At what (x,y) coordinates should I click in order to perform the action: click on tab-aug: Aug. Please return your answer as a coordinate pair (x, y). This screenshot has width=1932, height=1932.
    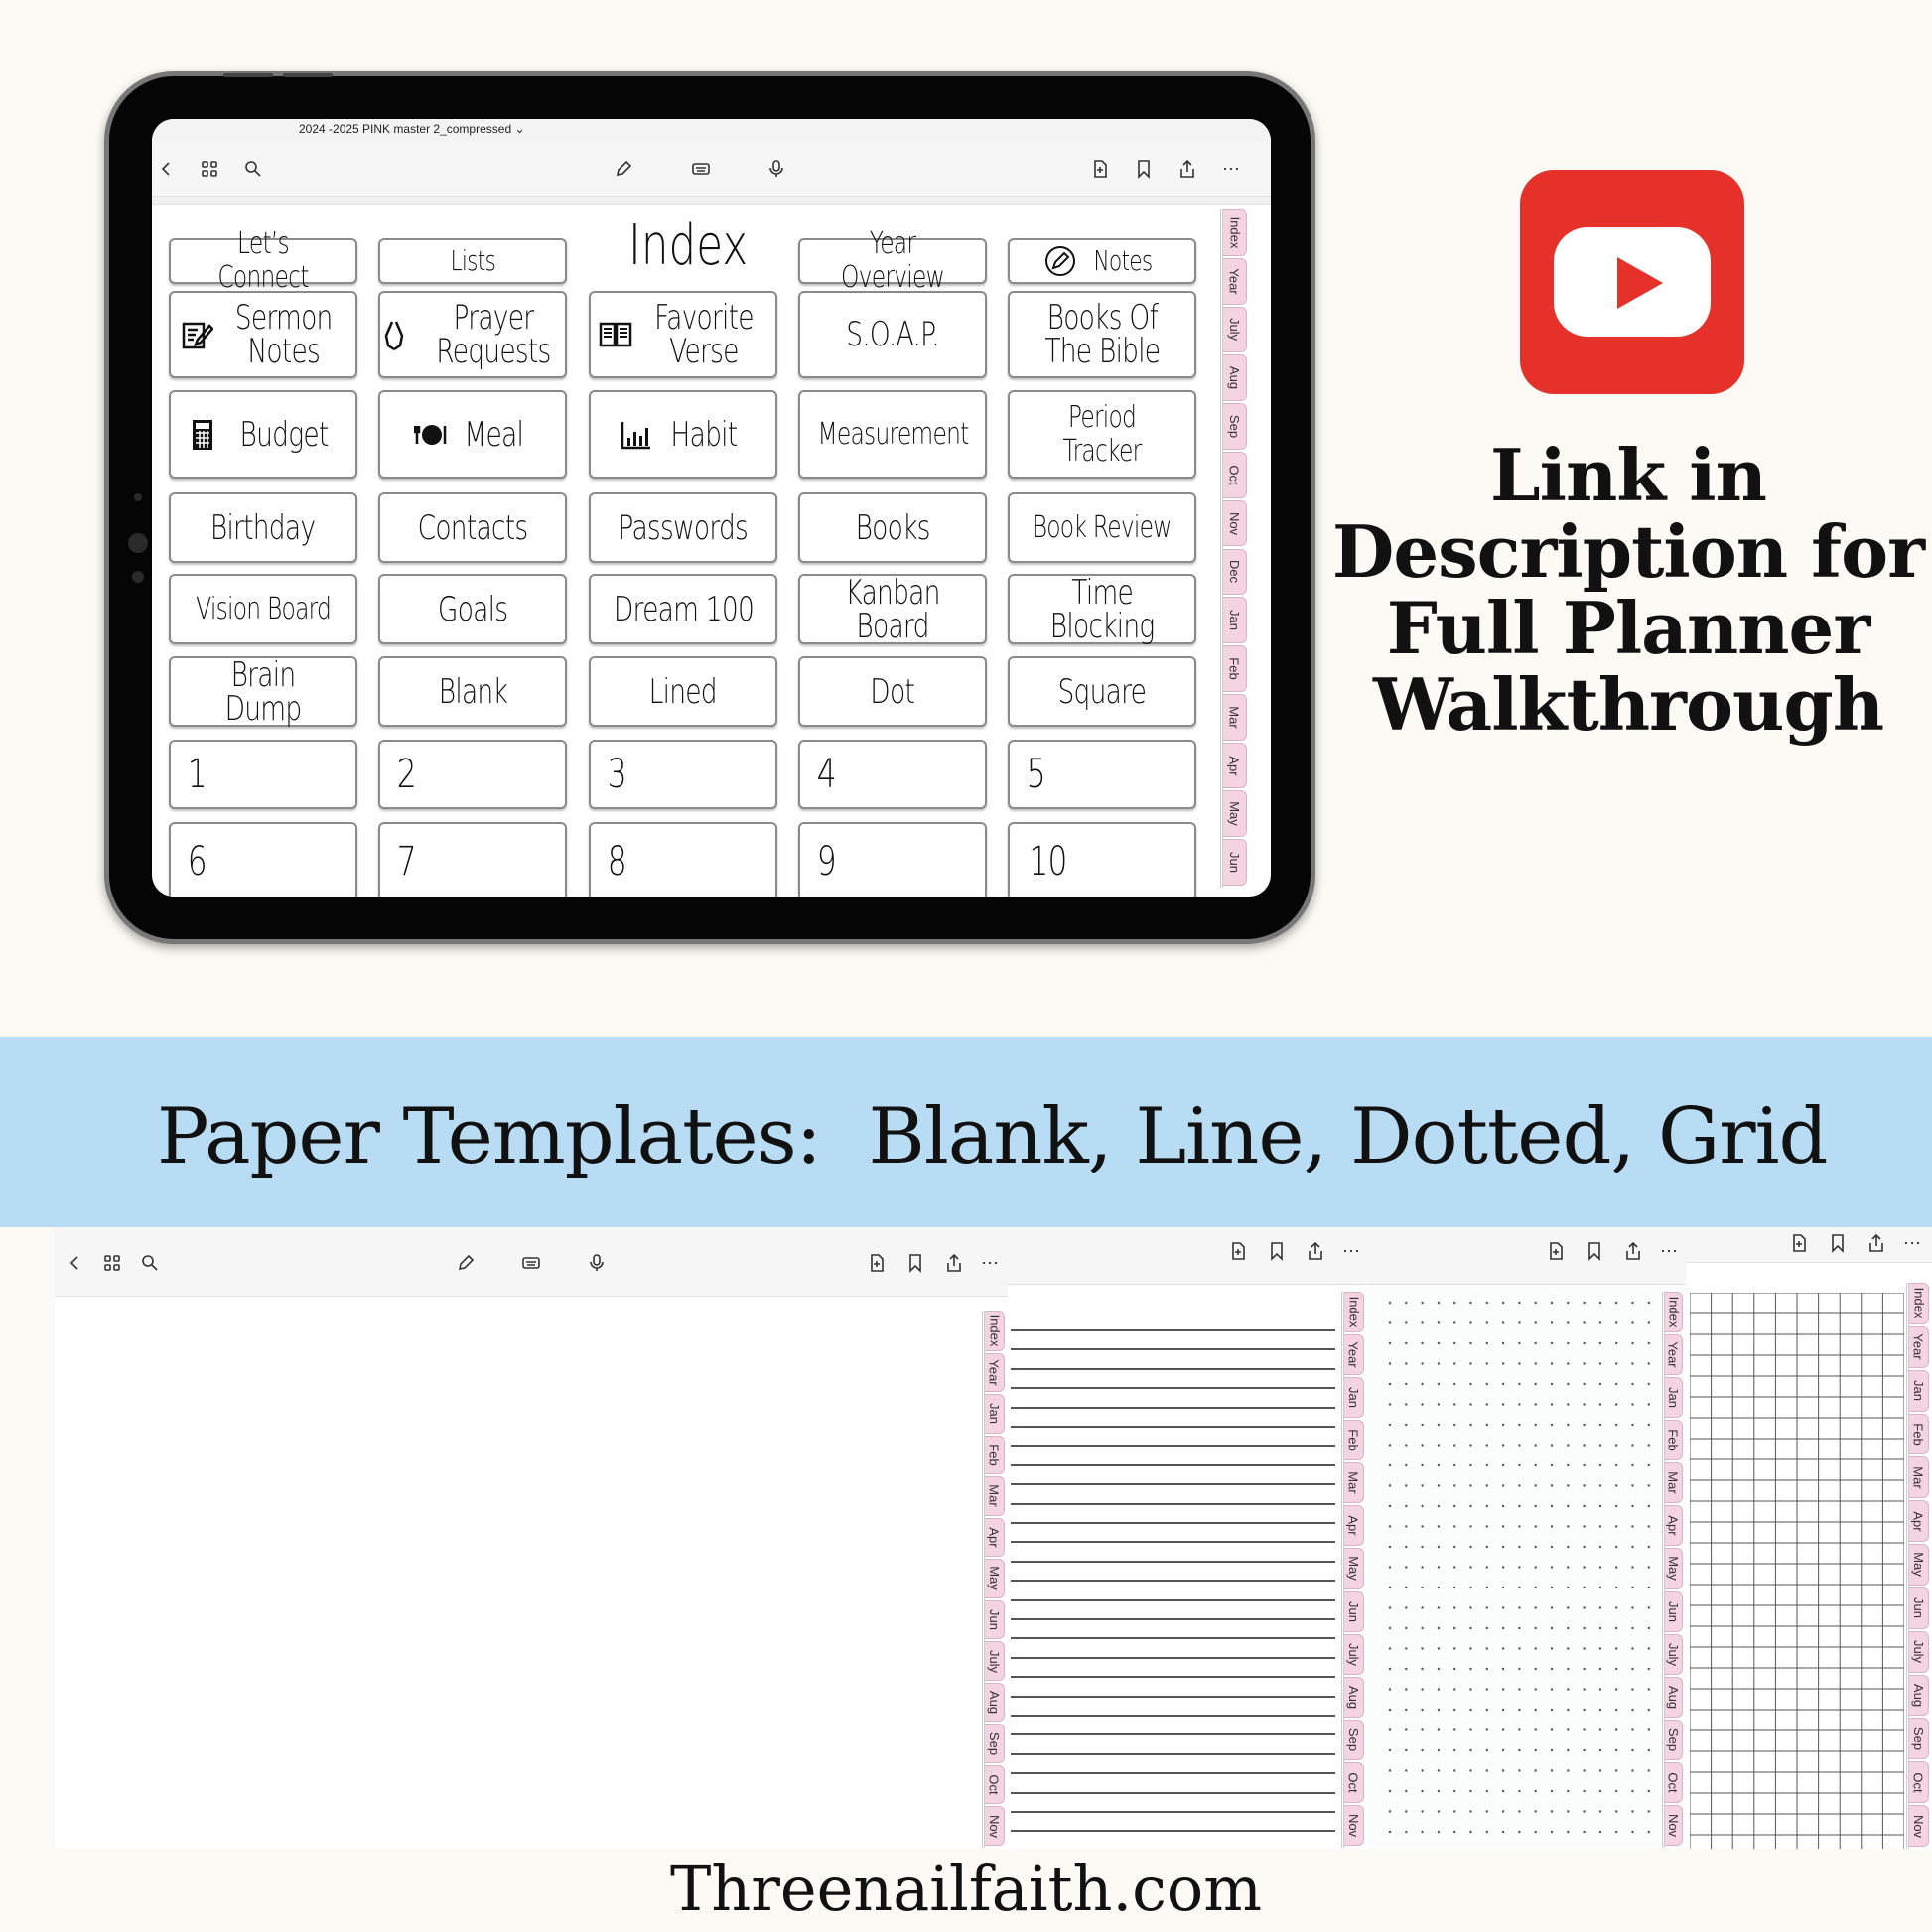
    Looking at the image, I should click on (1354, 1697).